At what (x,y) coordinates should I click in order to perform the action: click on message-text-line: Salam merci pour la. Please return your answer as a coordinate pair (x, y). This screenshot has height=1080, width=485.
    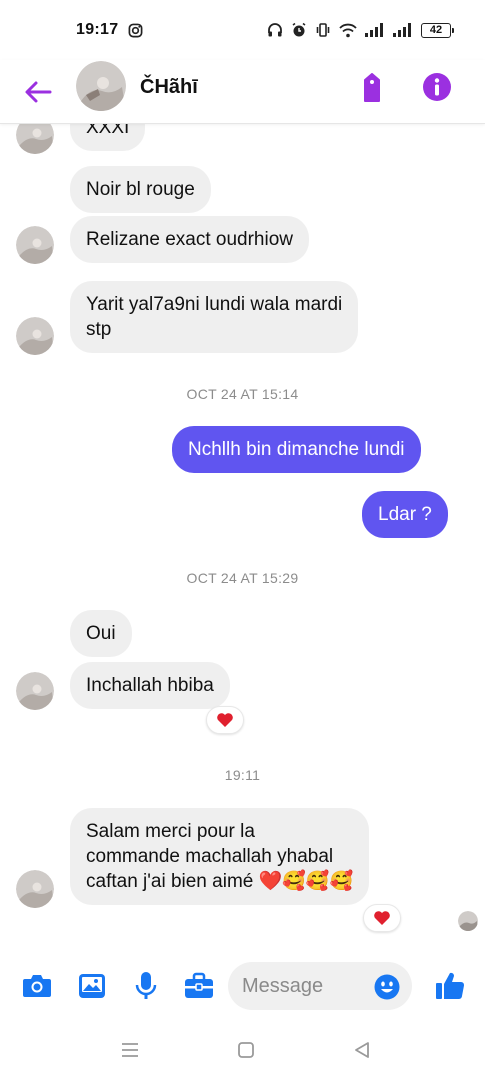
    Looking at the image, I should click on (170, 831).